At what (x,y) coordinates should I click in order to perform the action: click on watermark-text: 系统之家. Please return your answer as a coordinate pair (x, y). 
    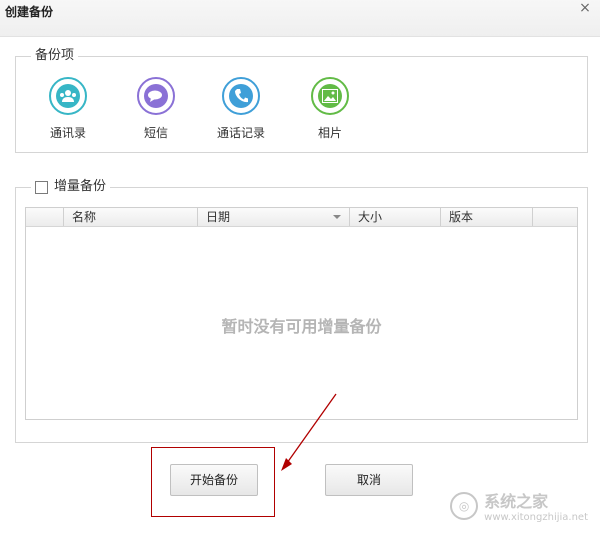
    Looking at the image, I should click on (516, 501).